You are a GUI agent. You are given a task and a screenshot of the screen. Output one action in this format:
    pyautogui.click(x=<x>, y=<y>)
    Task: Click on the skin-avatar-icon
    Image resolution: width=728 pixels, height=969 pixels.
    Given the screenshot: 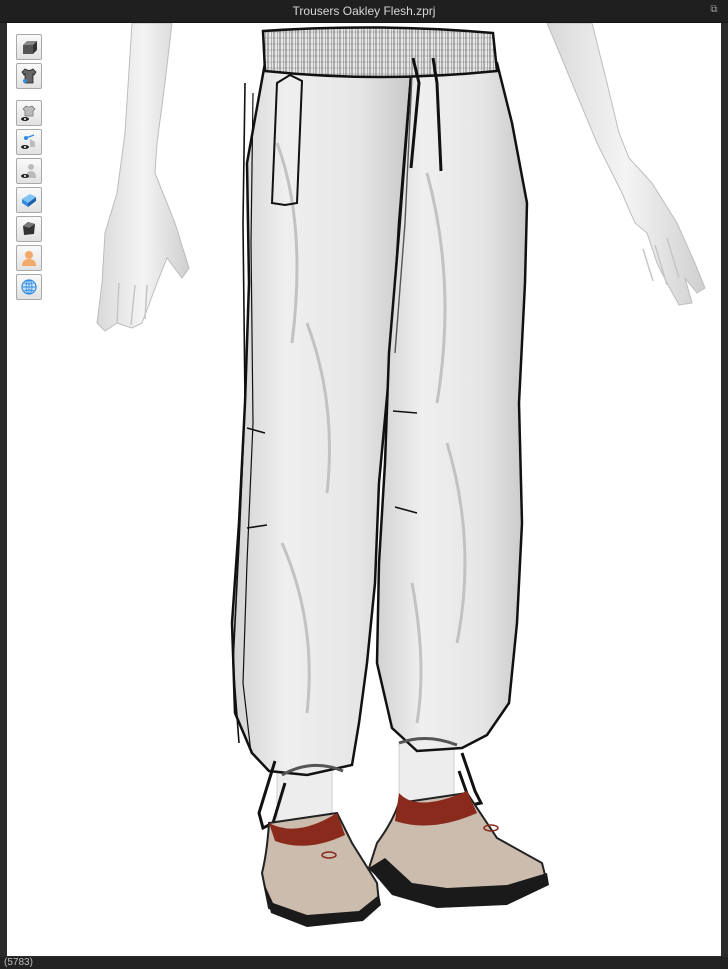 What is the action you would take?
    pyautogui.click(x=29, y=258)
    